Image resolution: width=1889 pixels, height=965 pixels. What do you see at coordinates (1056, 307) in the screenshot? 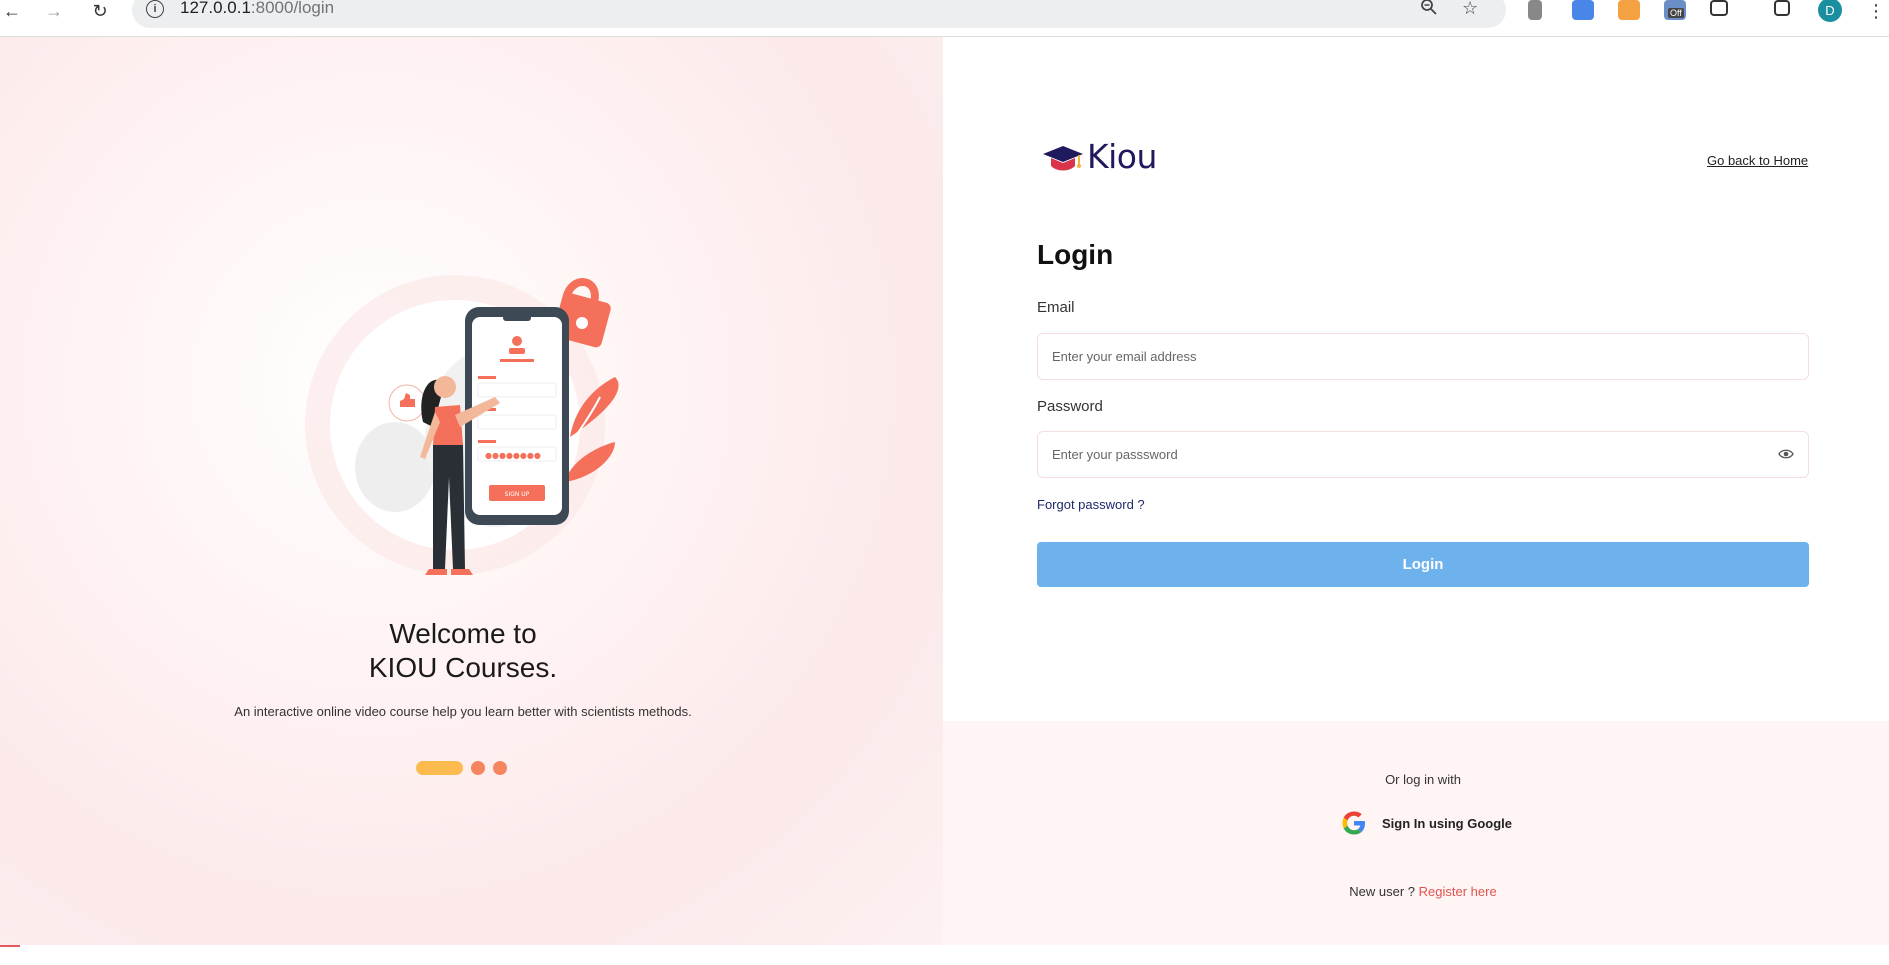
I see `email-label: Email` at bounding box center [1056, 307].